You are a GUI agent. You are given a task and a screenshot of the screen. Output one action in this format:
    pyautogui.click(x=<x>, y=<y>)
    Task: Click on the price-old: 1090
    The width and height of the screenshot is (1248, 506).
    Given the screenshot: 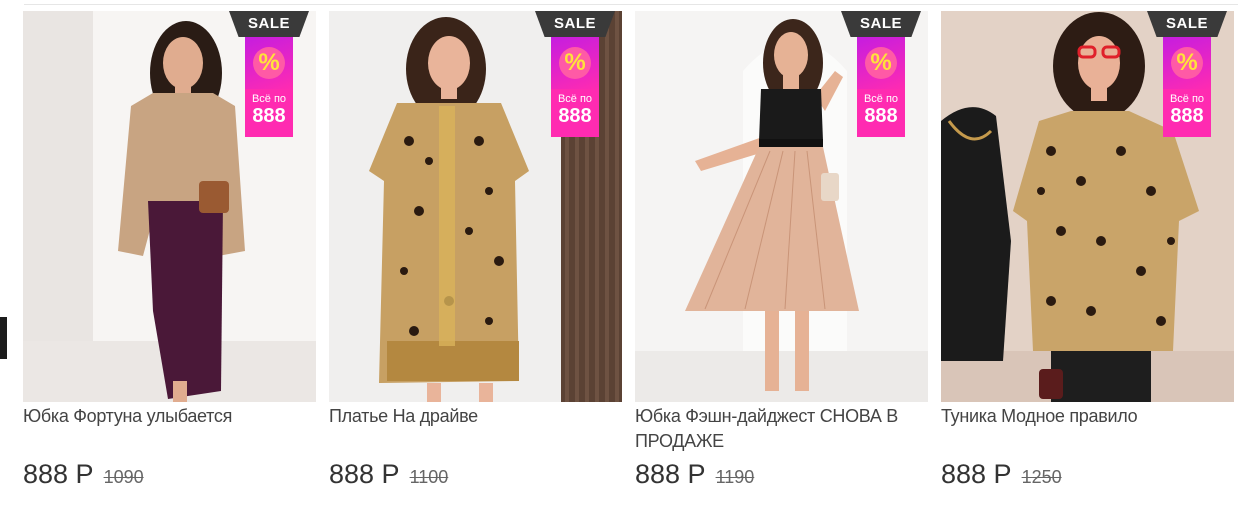 What is the action you would take?
    pyautogui.click(x=123, y=477)
    